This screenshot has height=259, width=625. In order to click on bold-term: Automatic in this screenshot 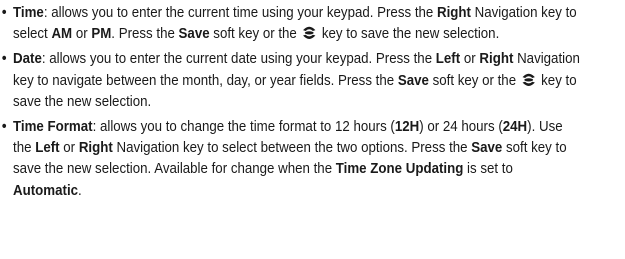, I will do `click(46, 190)`.